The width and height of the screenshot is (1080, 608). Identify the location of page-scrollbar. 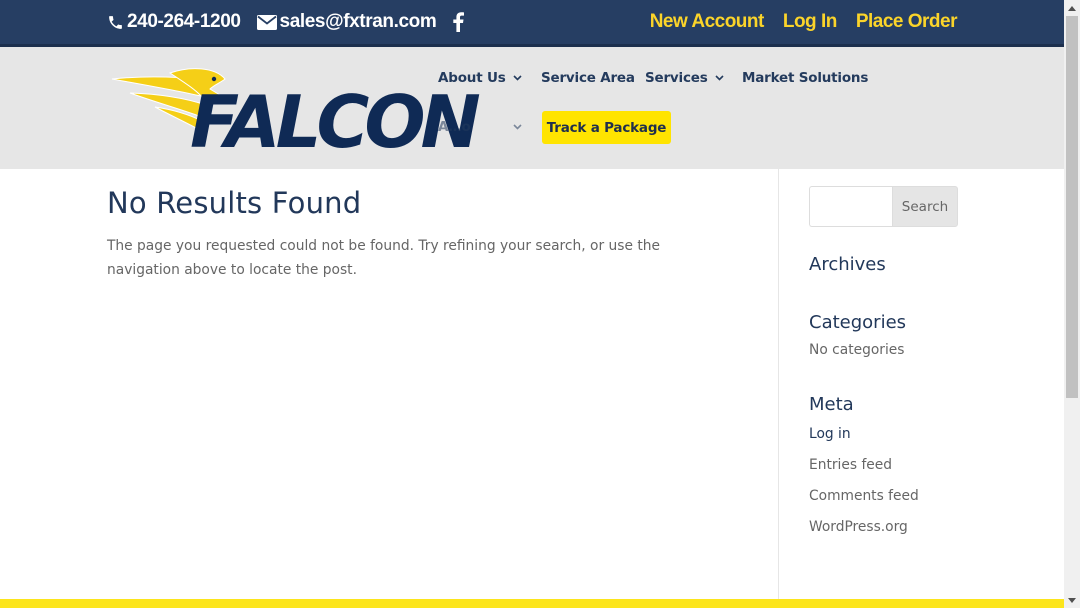
(1072, 304).